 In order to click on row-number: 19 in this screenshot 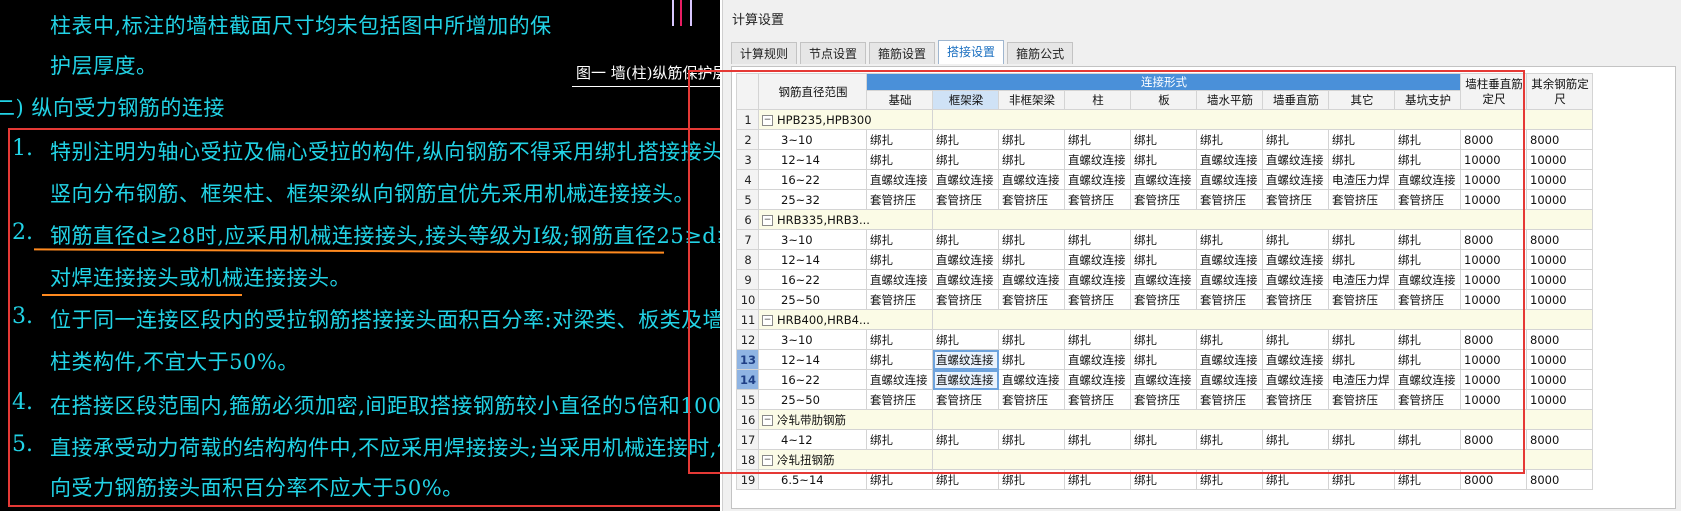, I will do `click(747, 479)`.